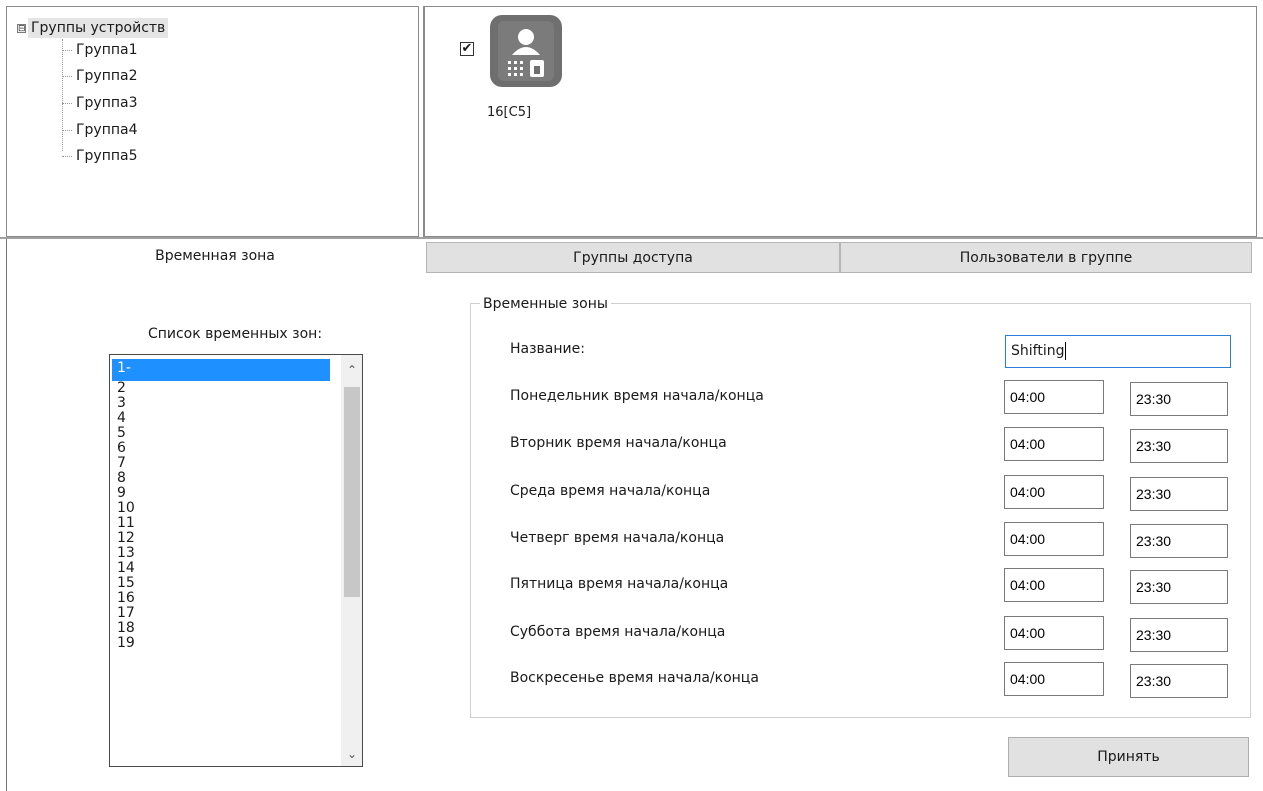 The image size is (1263, 791). I want to click on tz-list-item: 15, so click(221, 583).